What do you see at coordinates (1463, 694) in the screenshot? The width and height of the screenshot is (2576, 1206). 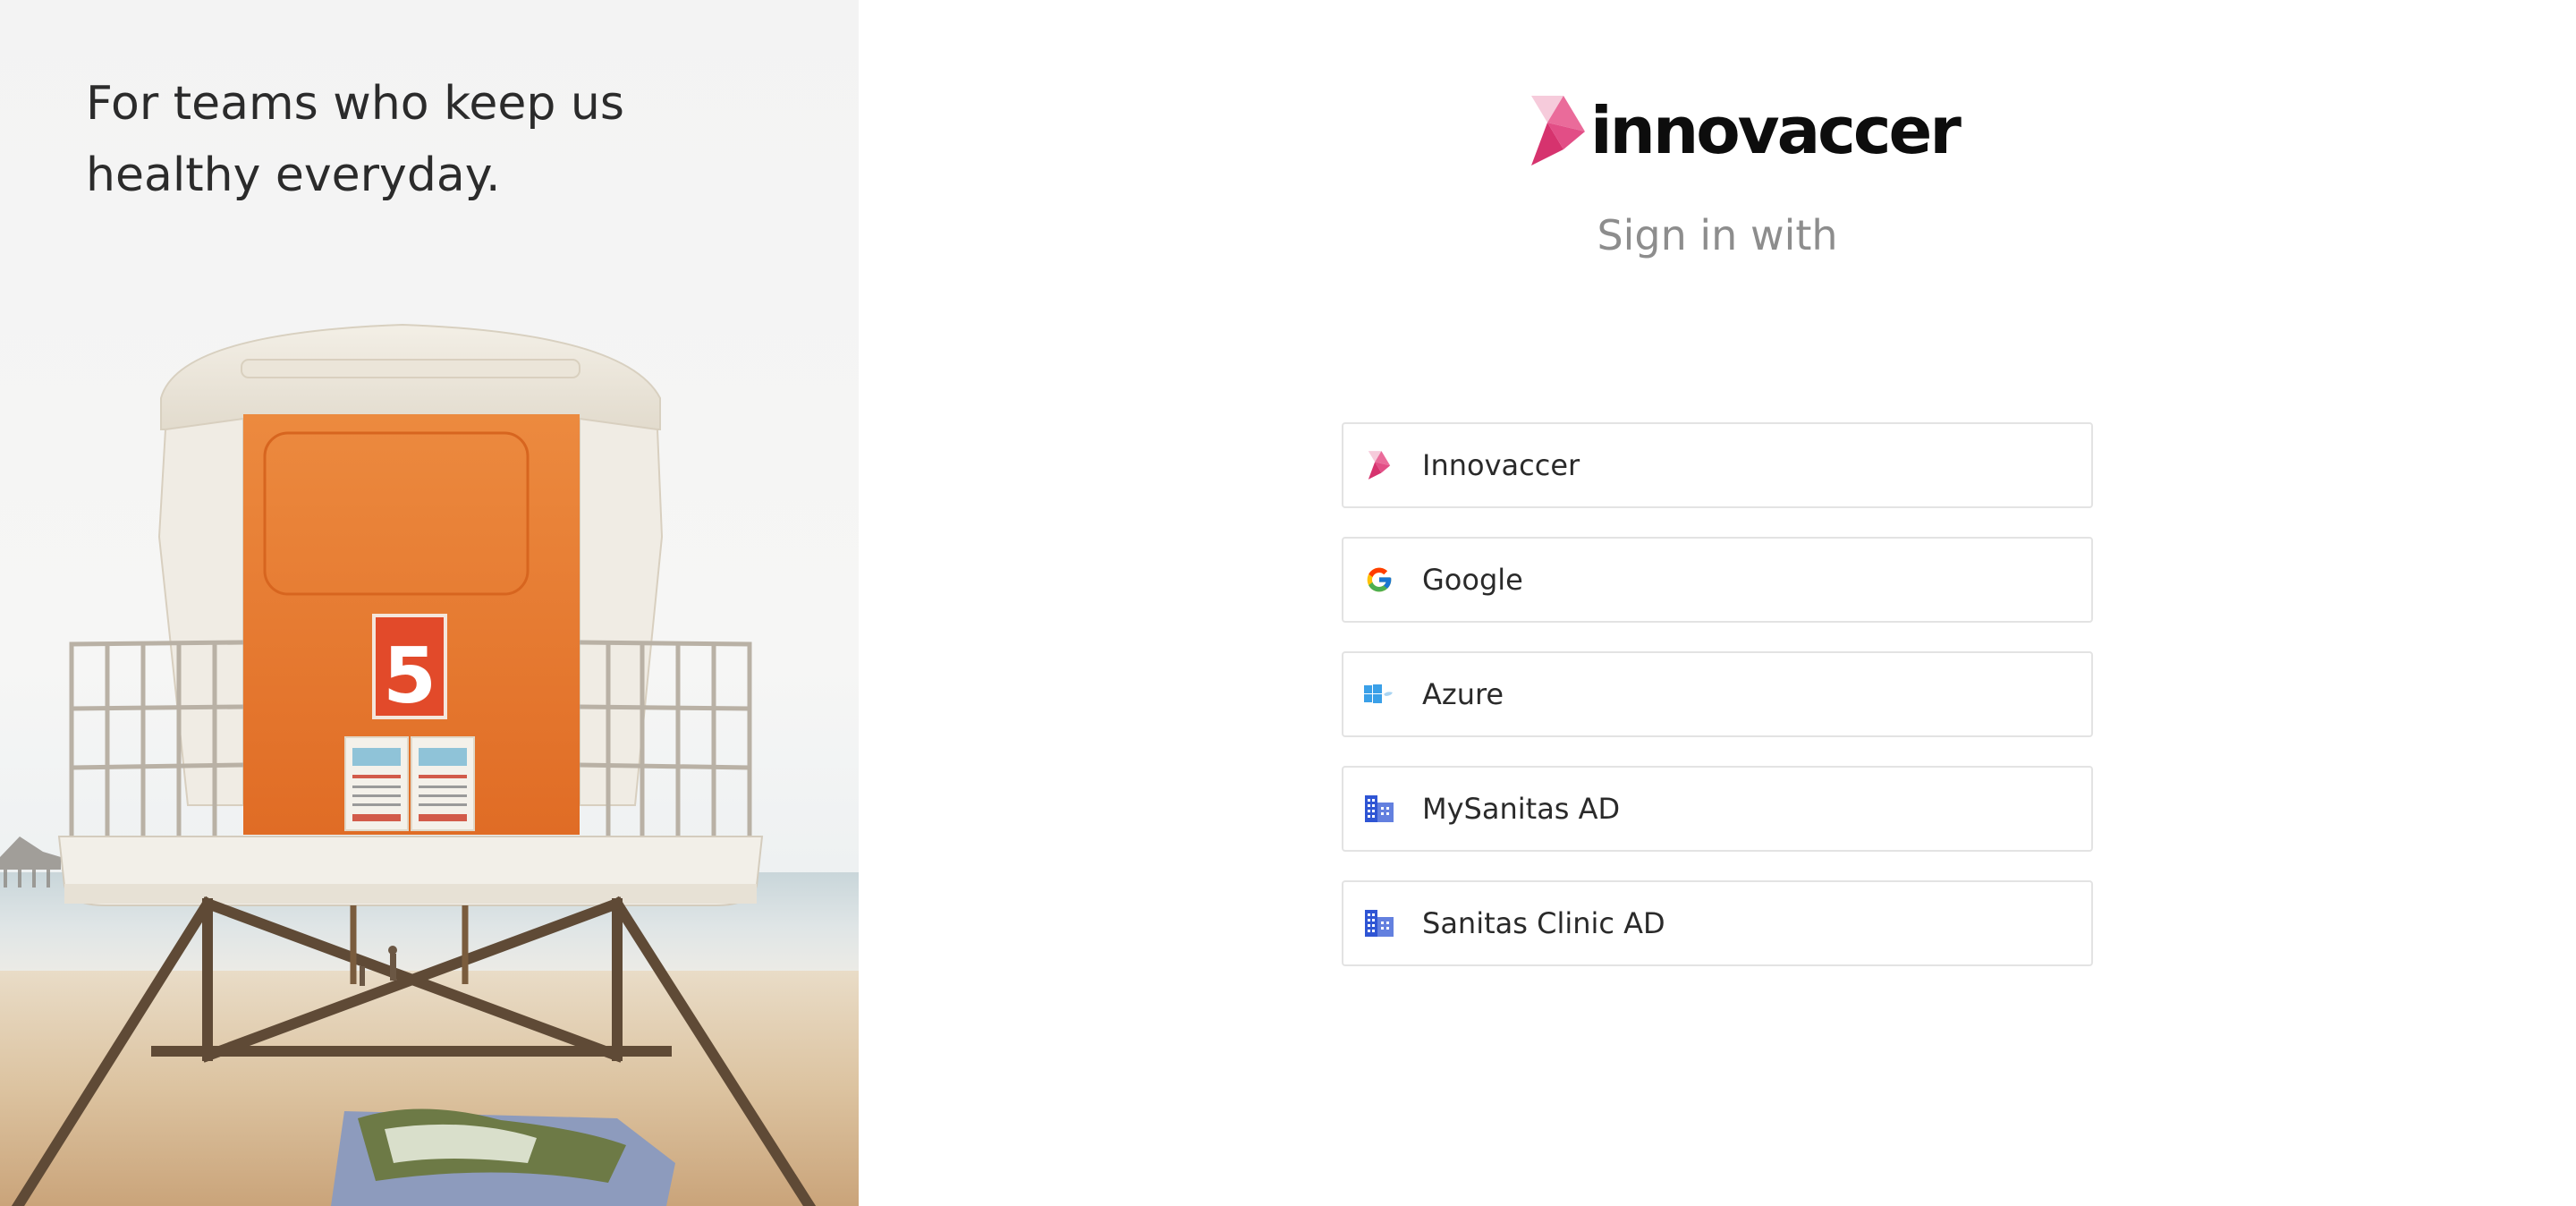 I see `provider-label: Azure` at bounding box center [1463, 694].